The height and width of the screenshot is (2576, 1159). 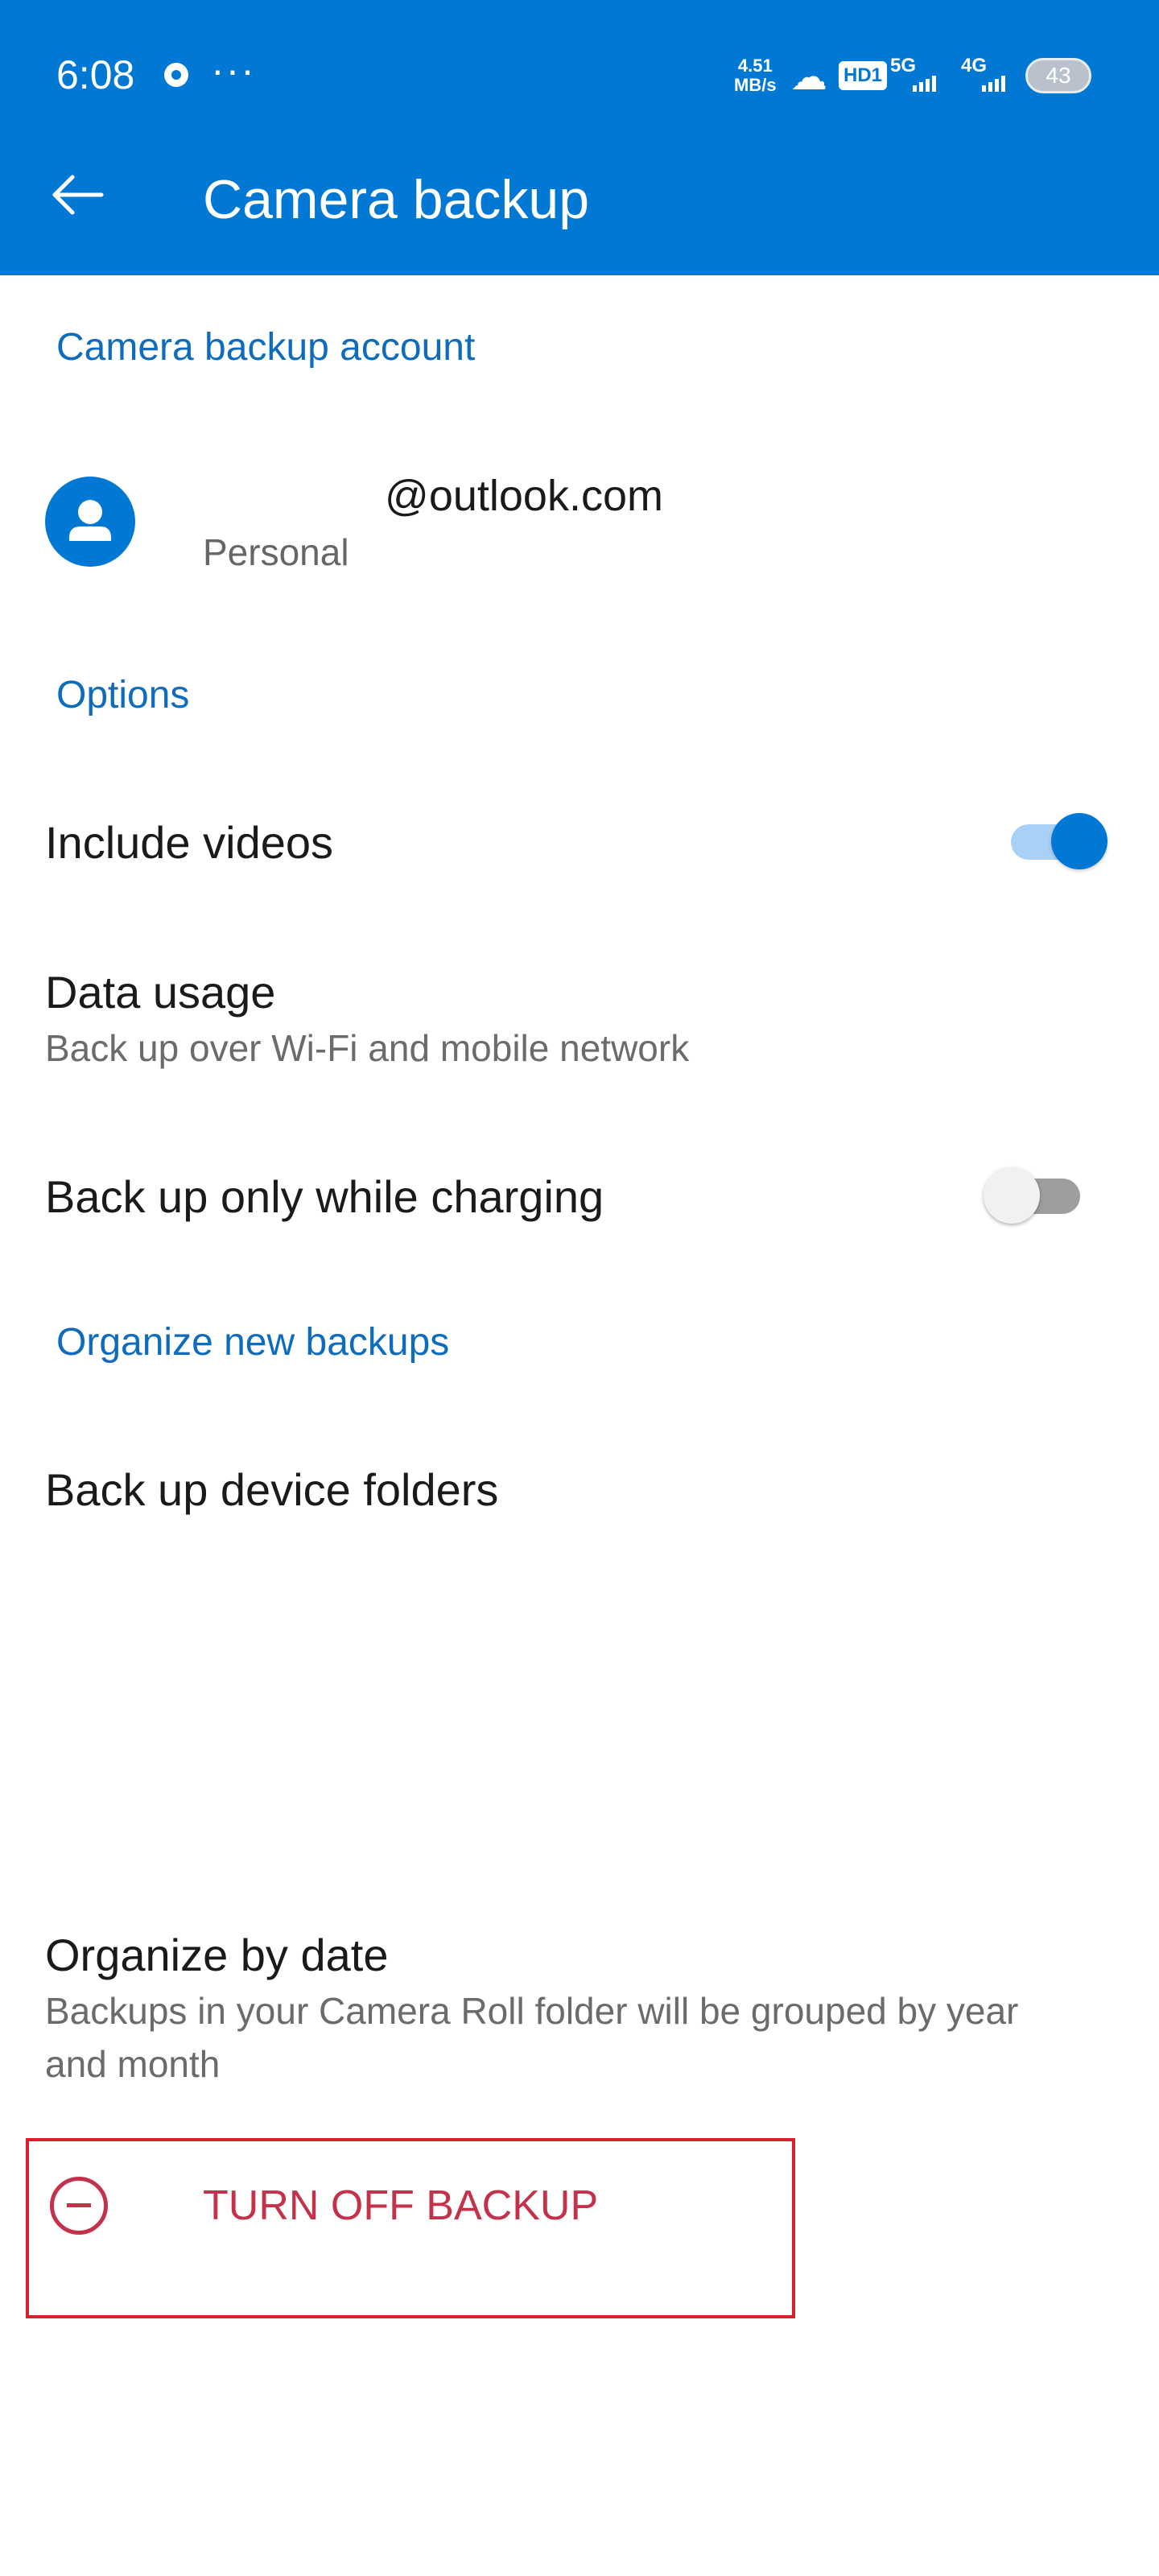 What do you see at coordinates (755, 85) in the screenshot?
I see `network-speed-unit: MB/s` at bounding box center [755, 85].